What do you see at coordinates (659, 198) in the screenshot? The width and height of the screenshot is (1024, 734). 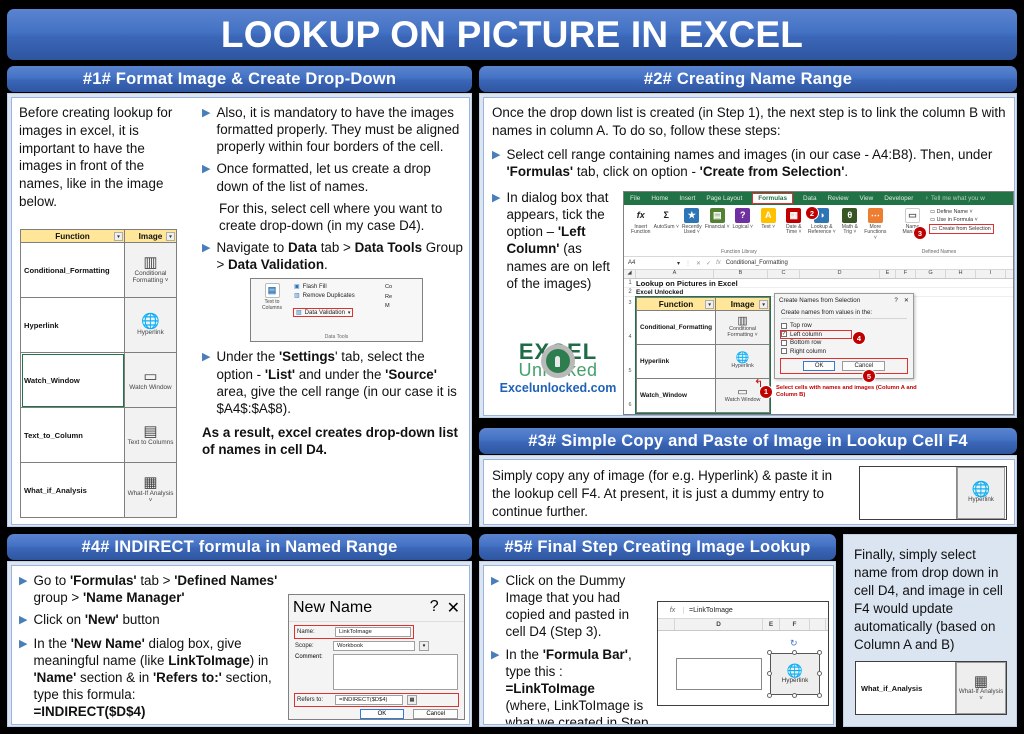 I see `tab-home: Home` at bounding box center [659, 198].